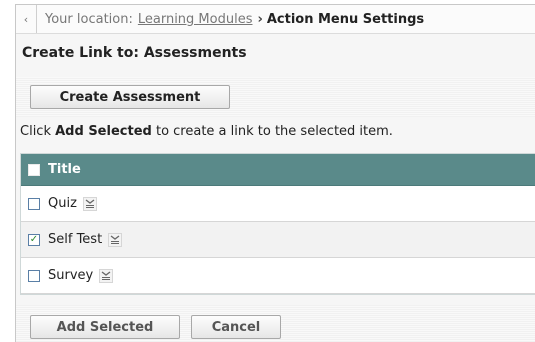 The height and width of the screenshot is (342, 535). Describe the element at coordinates (75, 239) in the screenshot. I see `row-label: Self Test` at that location.